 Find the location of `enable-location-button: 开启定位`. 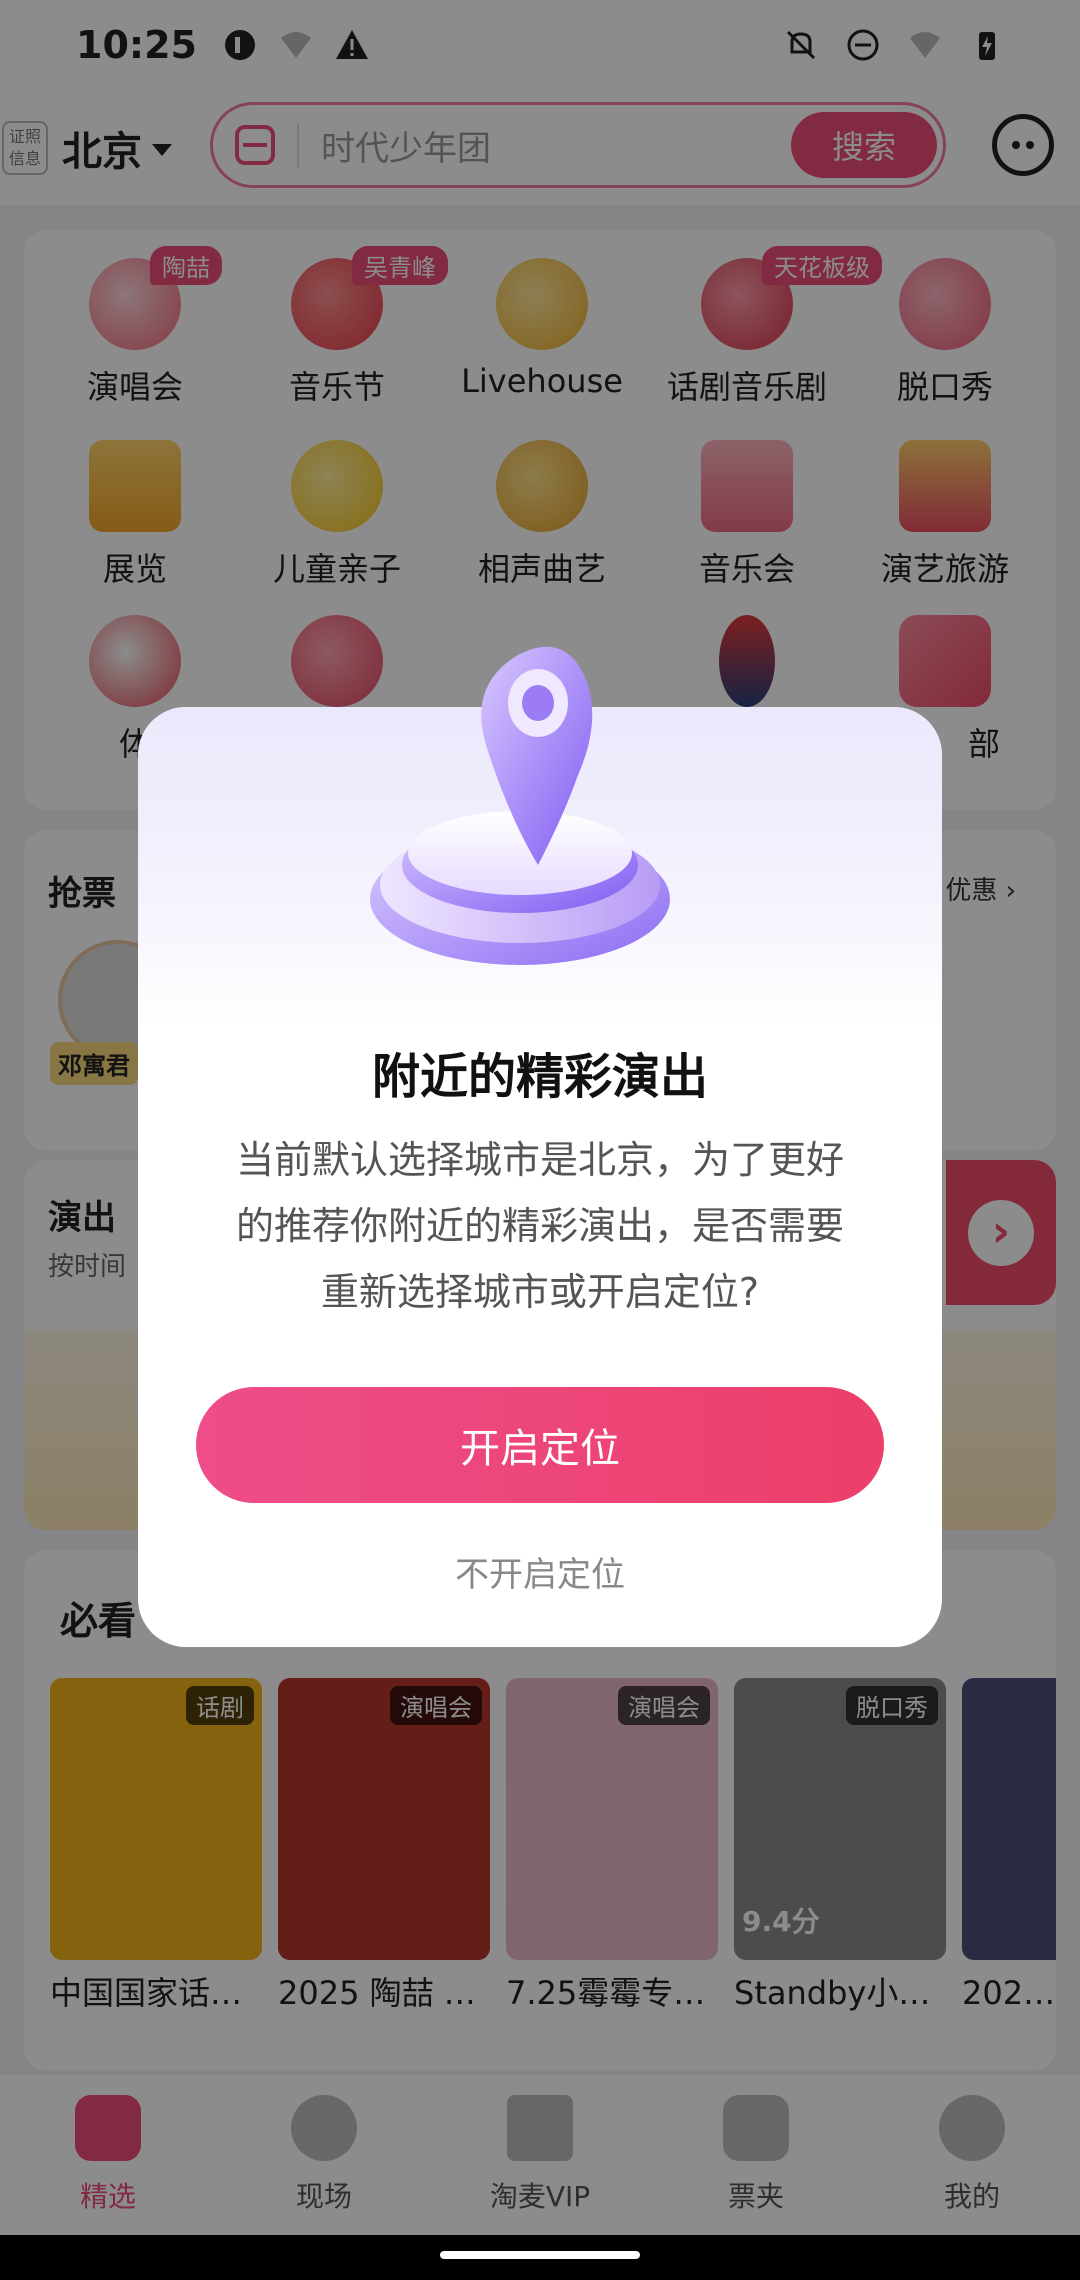

enable-location-button: 开启定位 is located at coordinates (540, 1445).